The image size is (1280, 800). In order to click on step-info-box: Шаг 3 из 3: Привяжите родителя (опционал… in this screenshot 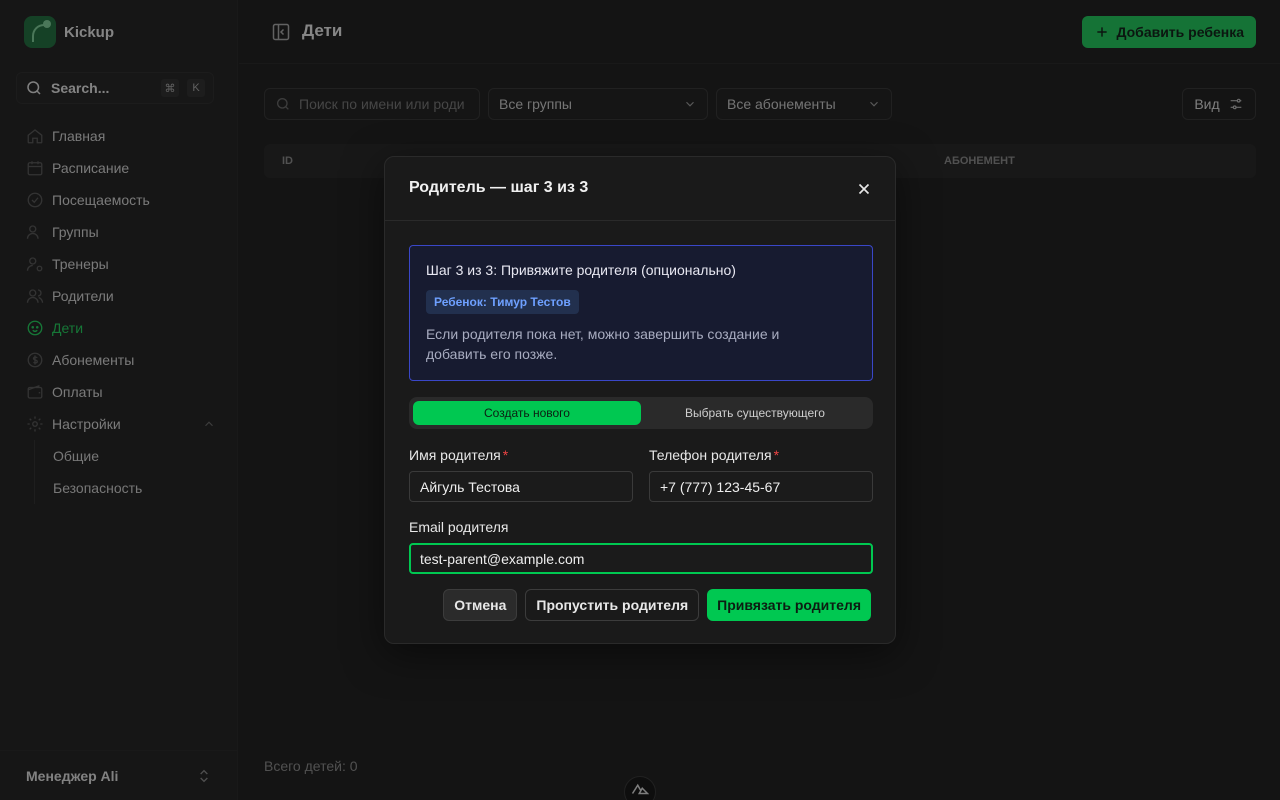, I will do `click(641, 313)`.